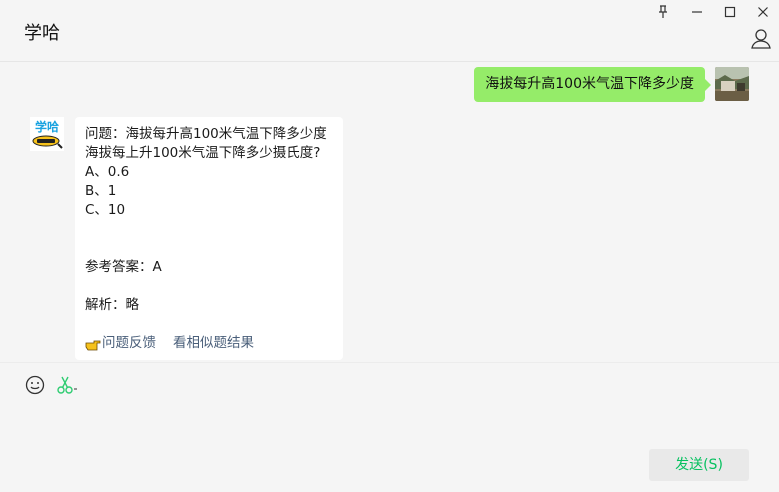 Image resolution: width=779 pixels, height=492 pixels. I want to click on screenshot-button, so click(68, 385).